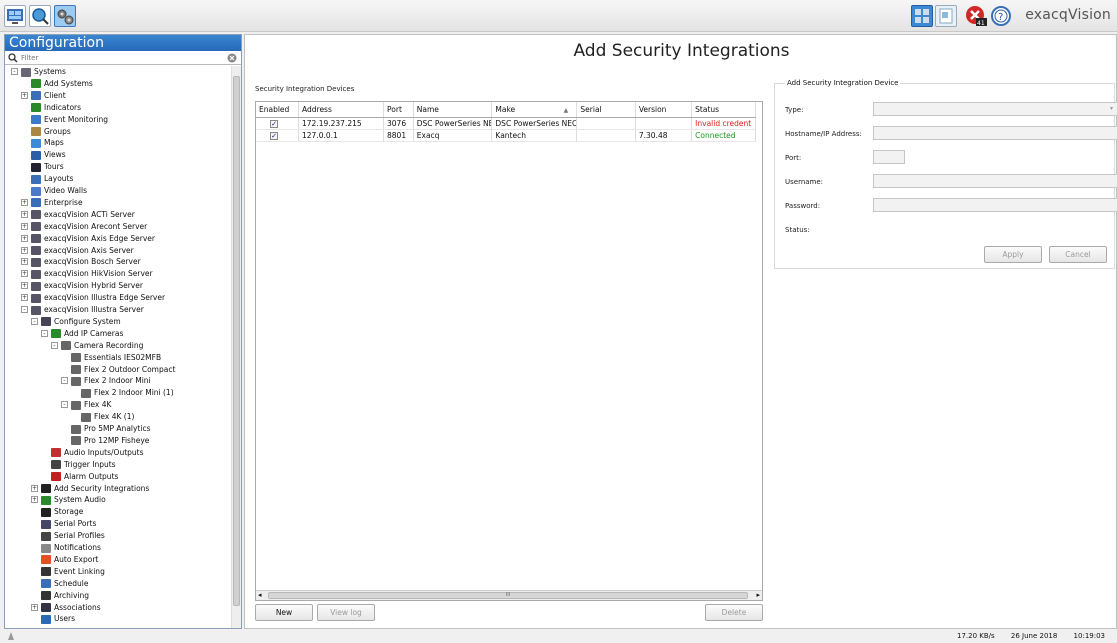  I want to click on tree-item: Groups, so click(51, 132).